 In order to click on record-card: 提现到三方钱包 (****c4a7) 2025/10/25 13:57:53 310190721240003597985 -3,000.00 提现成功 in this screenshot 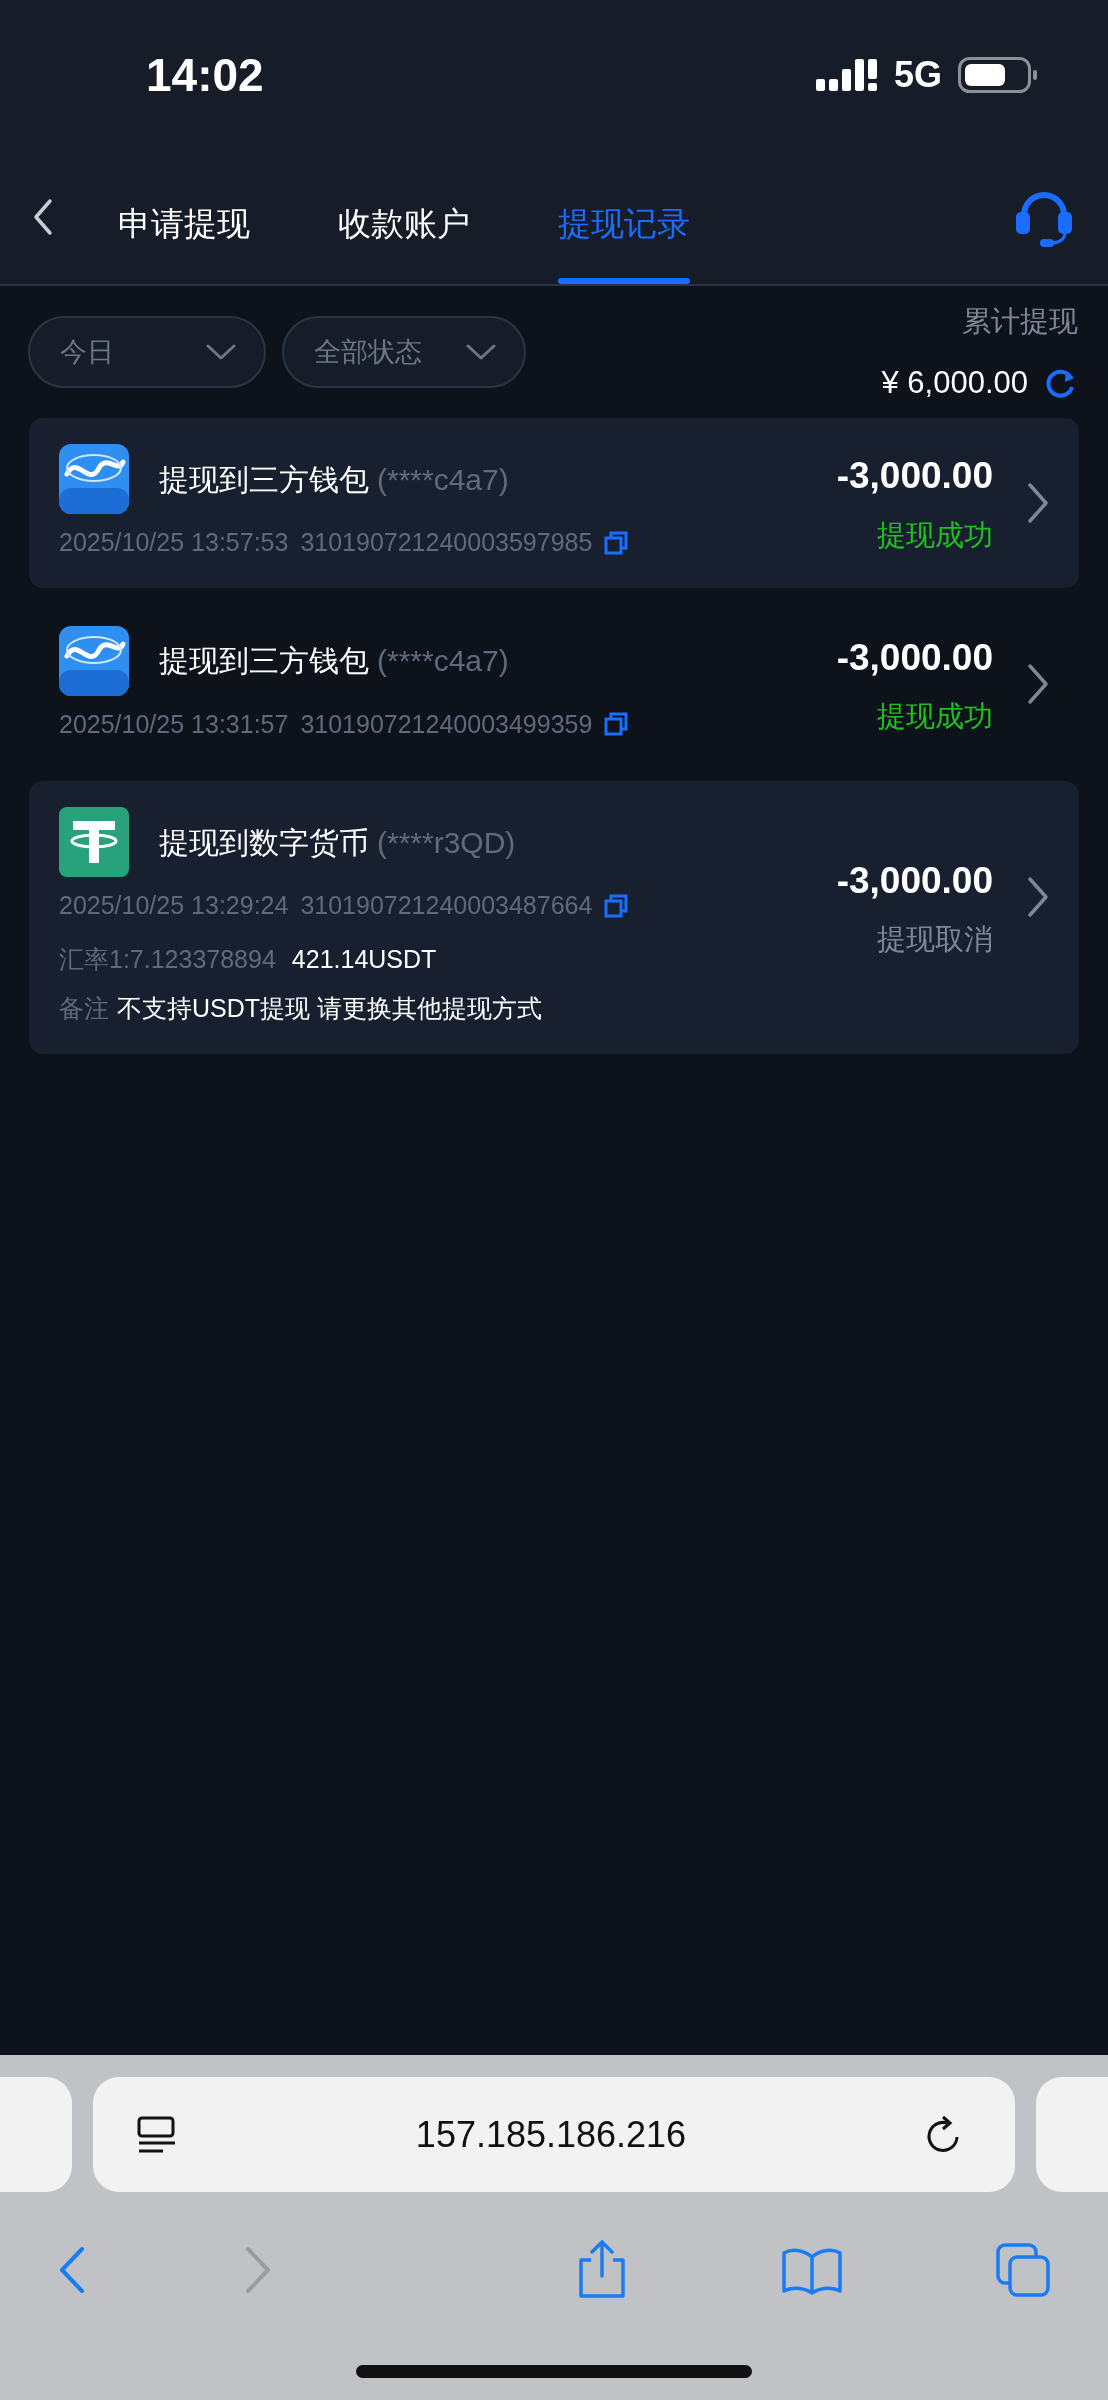, I will do `click(554, 503)`.